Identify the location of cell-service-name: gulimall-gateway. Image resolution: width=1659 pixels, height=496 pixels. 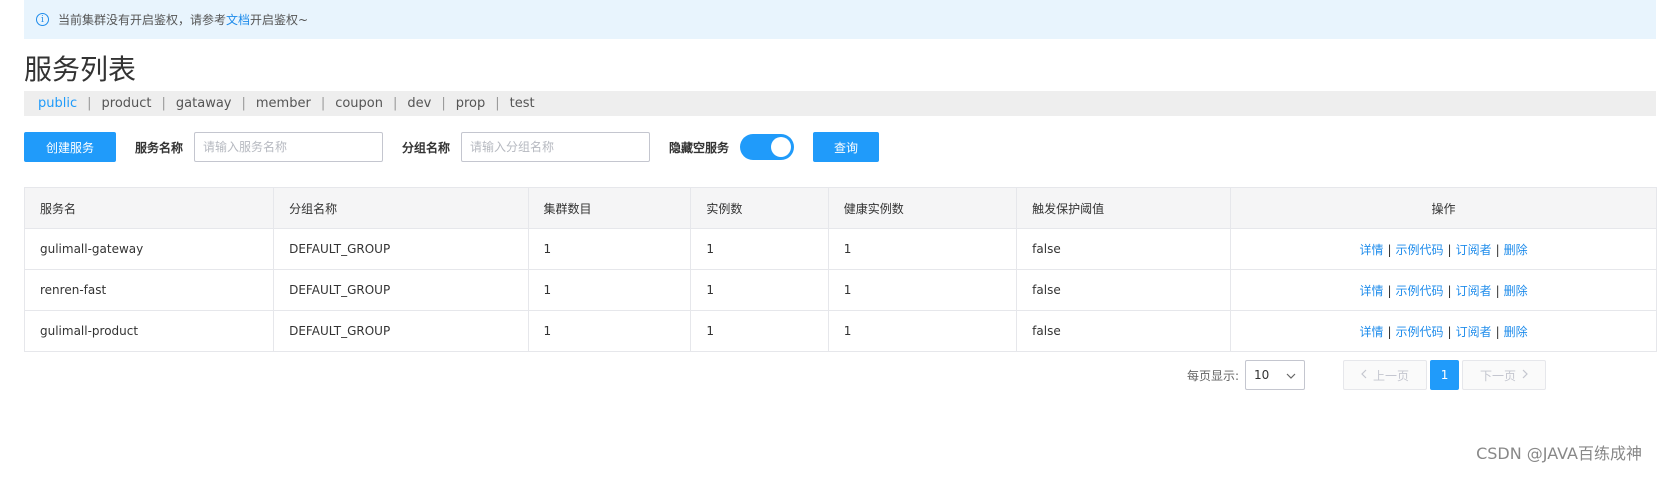
(149, 249).